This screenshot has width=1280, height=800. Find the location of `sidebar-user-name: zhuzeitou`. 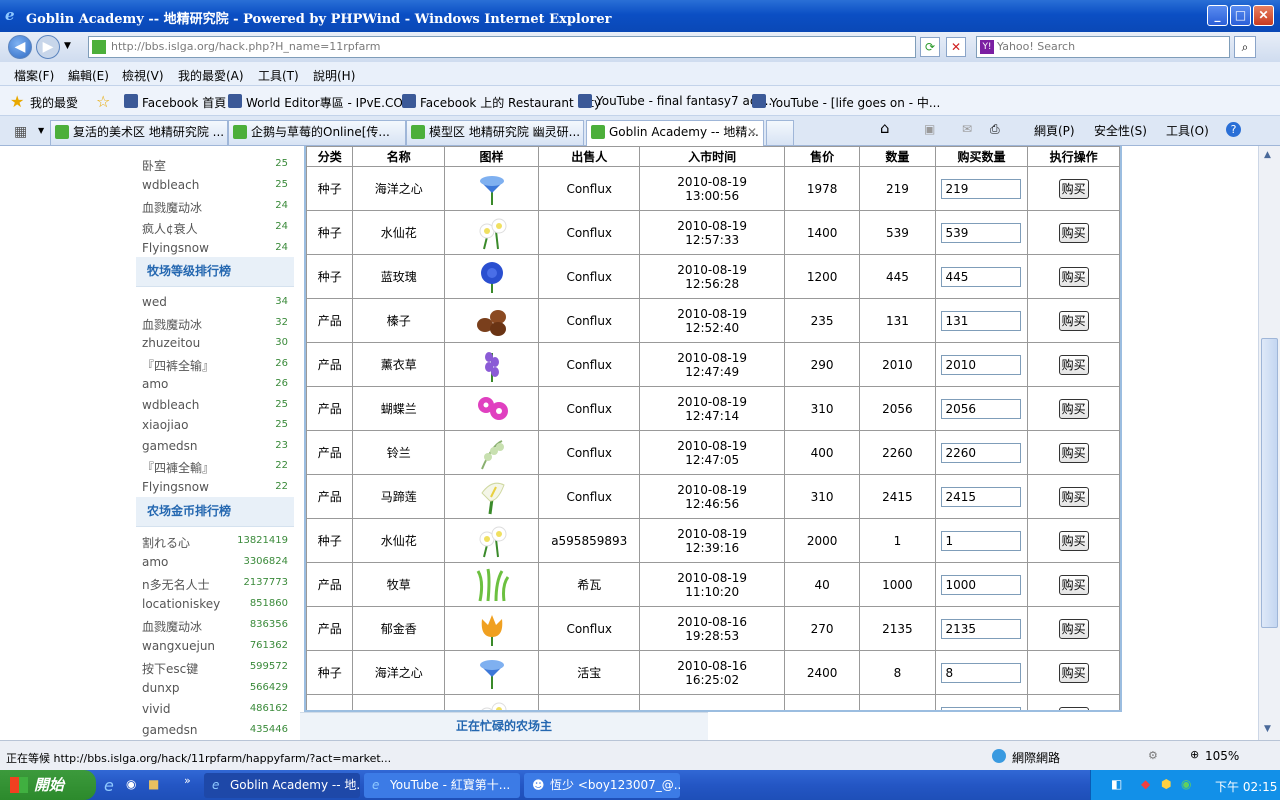

sidebar-user-name: zhuzeitou is located at coordinates (171, 343).